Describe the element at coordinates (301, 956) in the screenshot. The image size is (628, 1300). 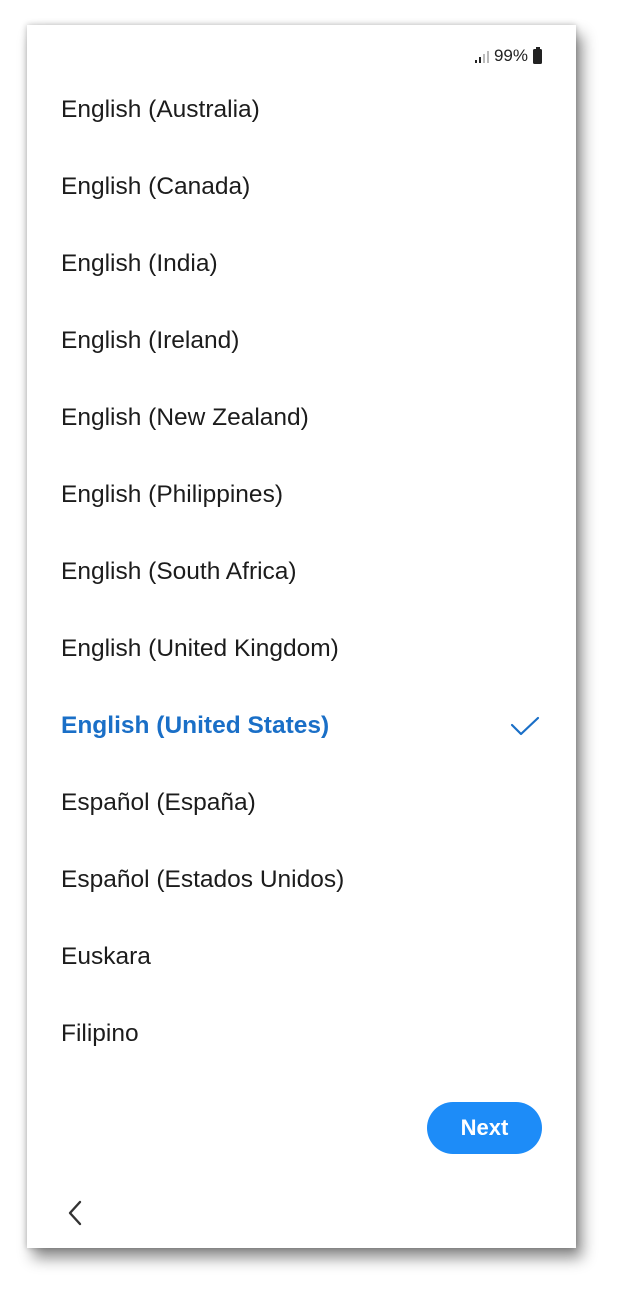
I see `language-item: Euskara` at that location.